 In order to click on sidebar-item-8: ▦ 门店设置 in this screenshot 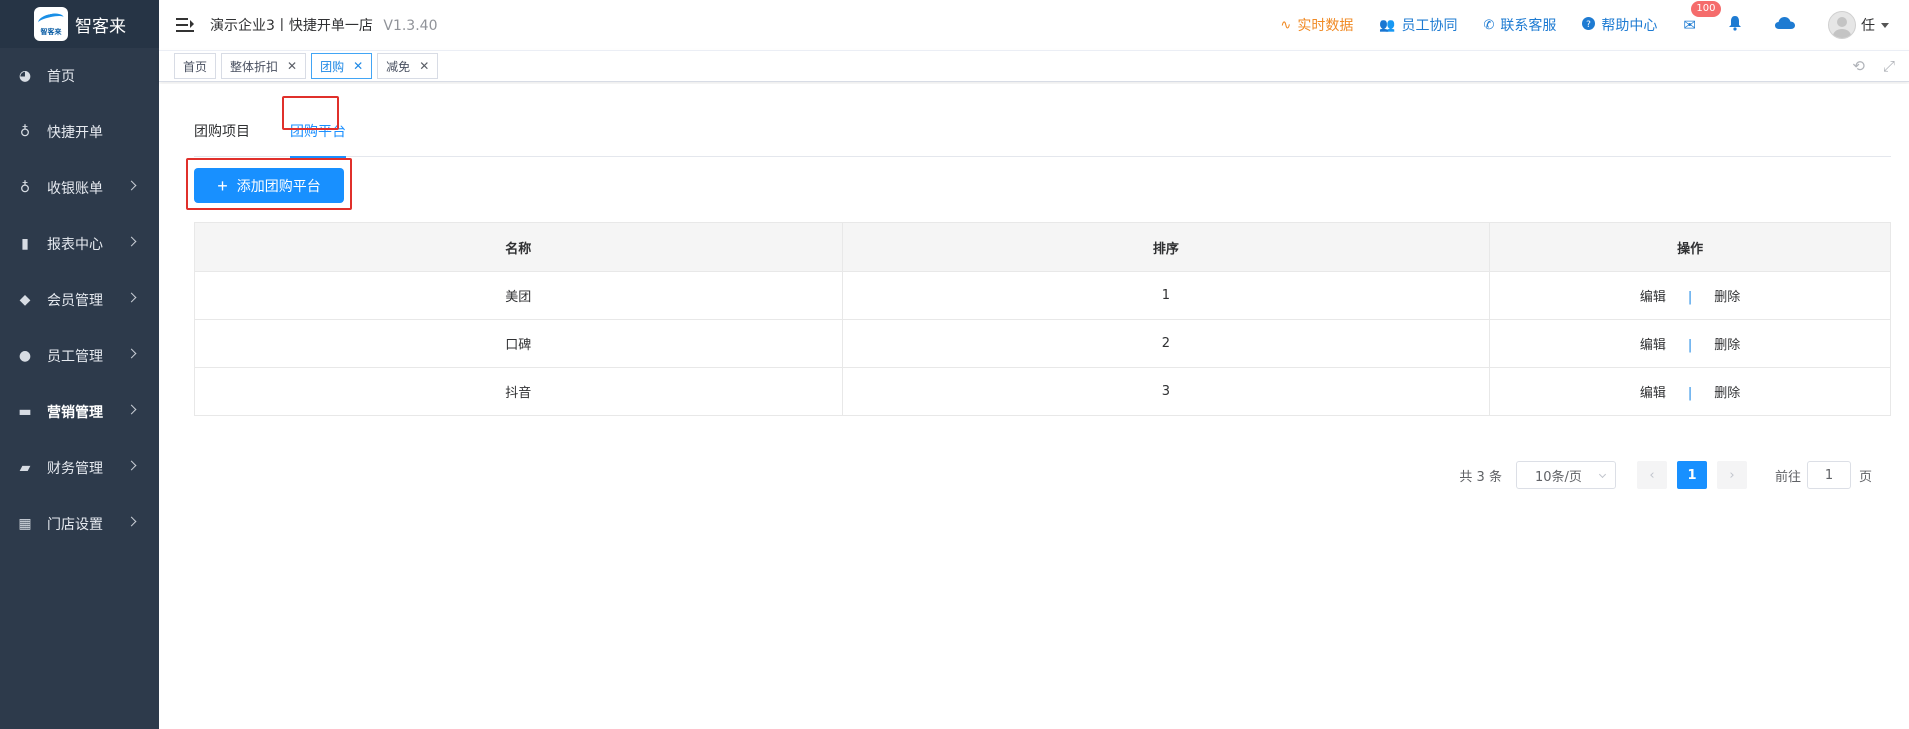, I will do `click(79, 524)`.